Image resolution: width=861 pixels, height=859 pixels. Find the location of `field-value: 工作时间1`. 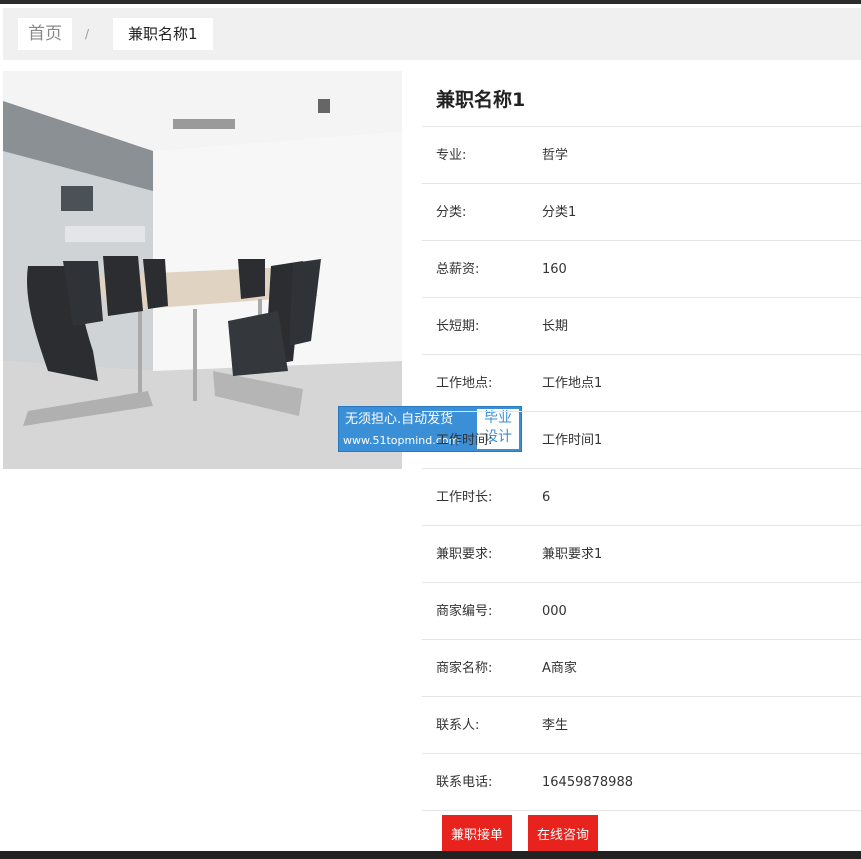

field-value: 工作时间1 is located at coordinates (572, 440).